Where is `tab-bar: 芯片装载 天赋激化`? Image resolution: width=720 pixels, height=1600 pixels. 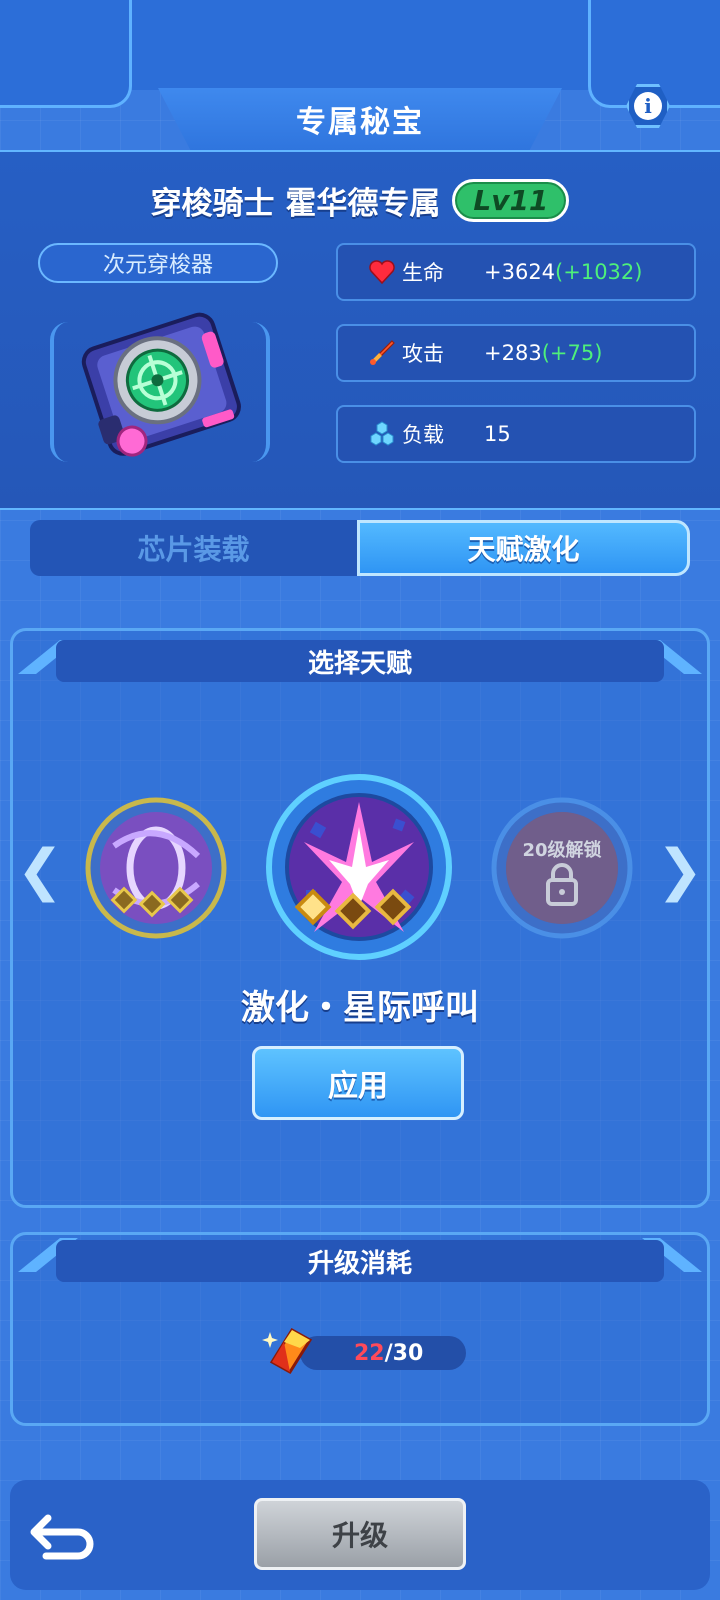
tab-bar: 芯片装载 天赋激化 is located at coordinates (360, 548).